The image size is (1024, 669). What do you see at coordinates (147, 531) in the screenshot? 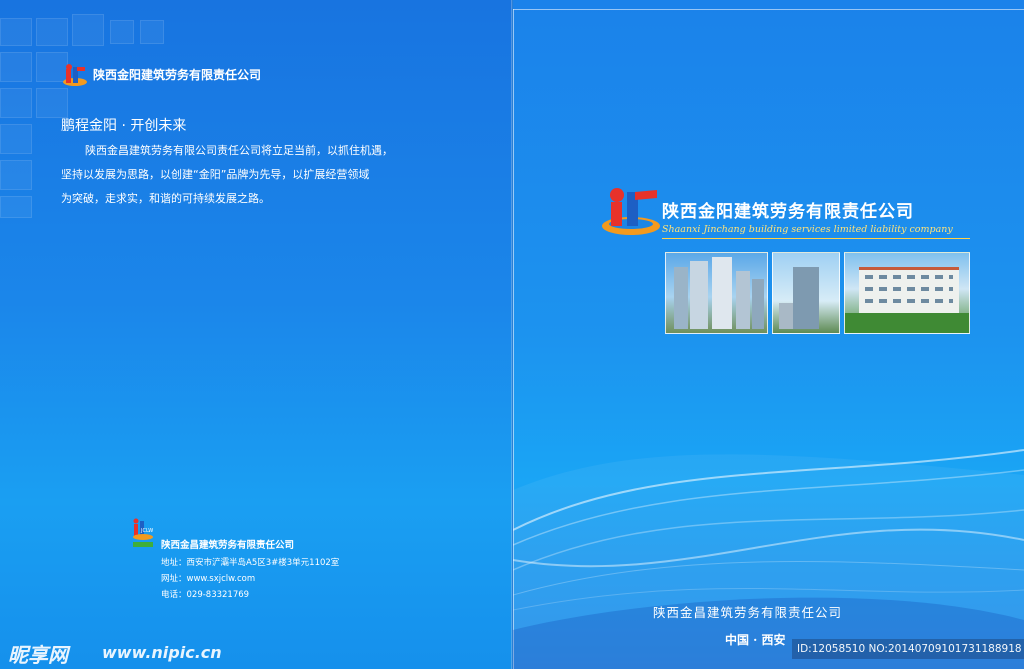
I see `footer-logo-text: JCLW` at bounding box center [147, 531].